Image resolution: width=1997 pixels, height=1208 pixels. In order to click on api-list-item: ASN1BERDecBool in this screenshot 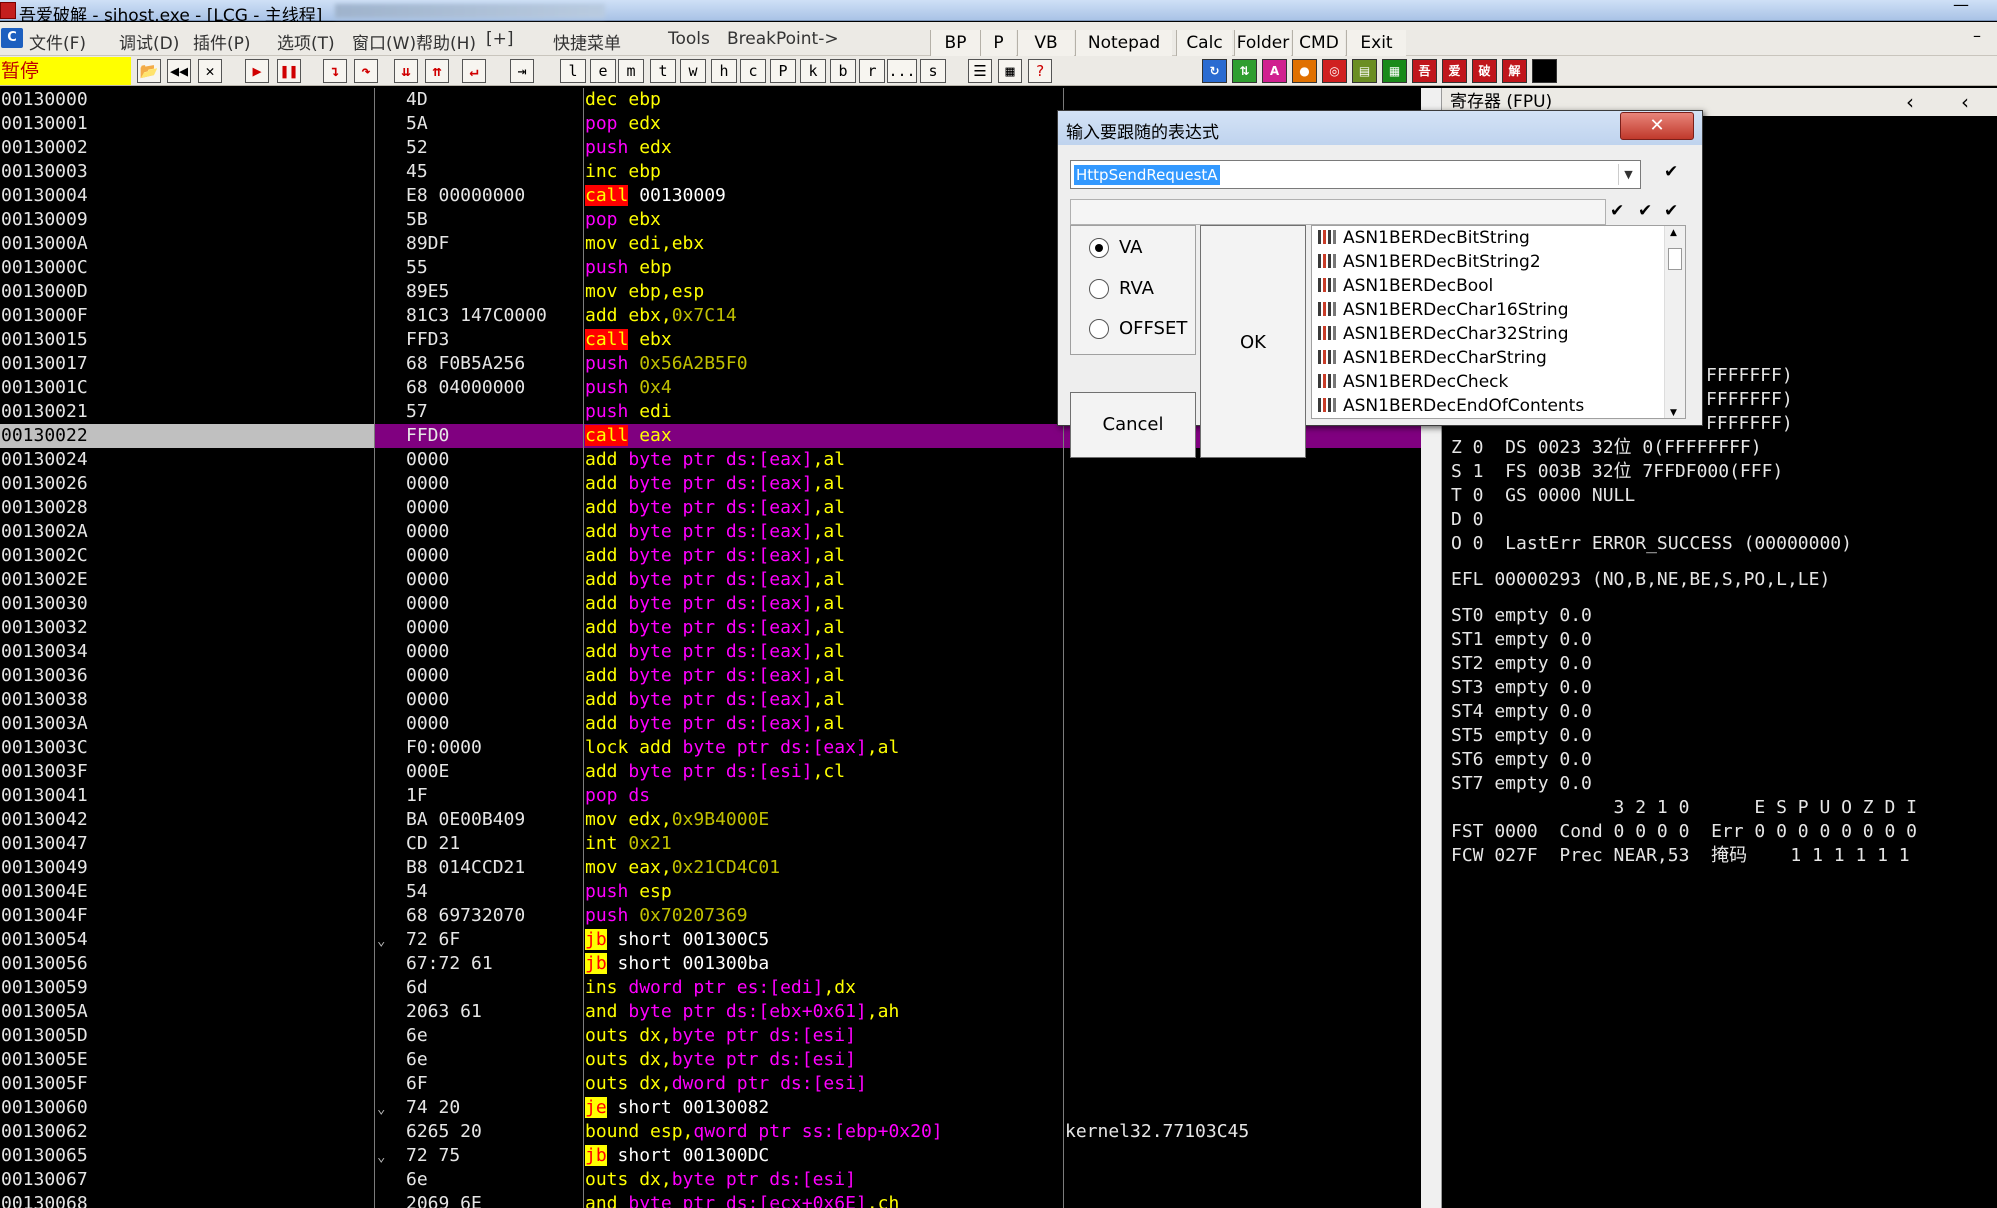, I will do `click(1405, 286)`.